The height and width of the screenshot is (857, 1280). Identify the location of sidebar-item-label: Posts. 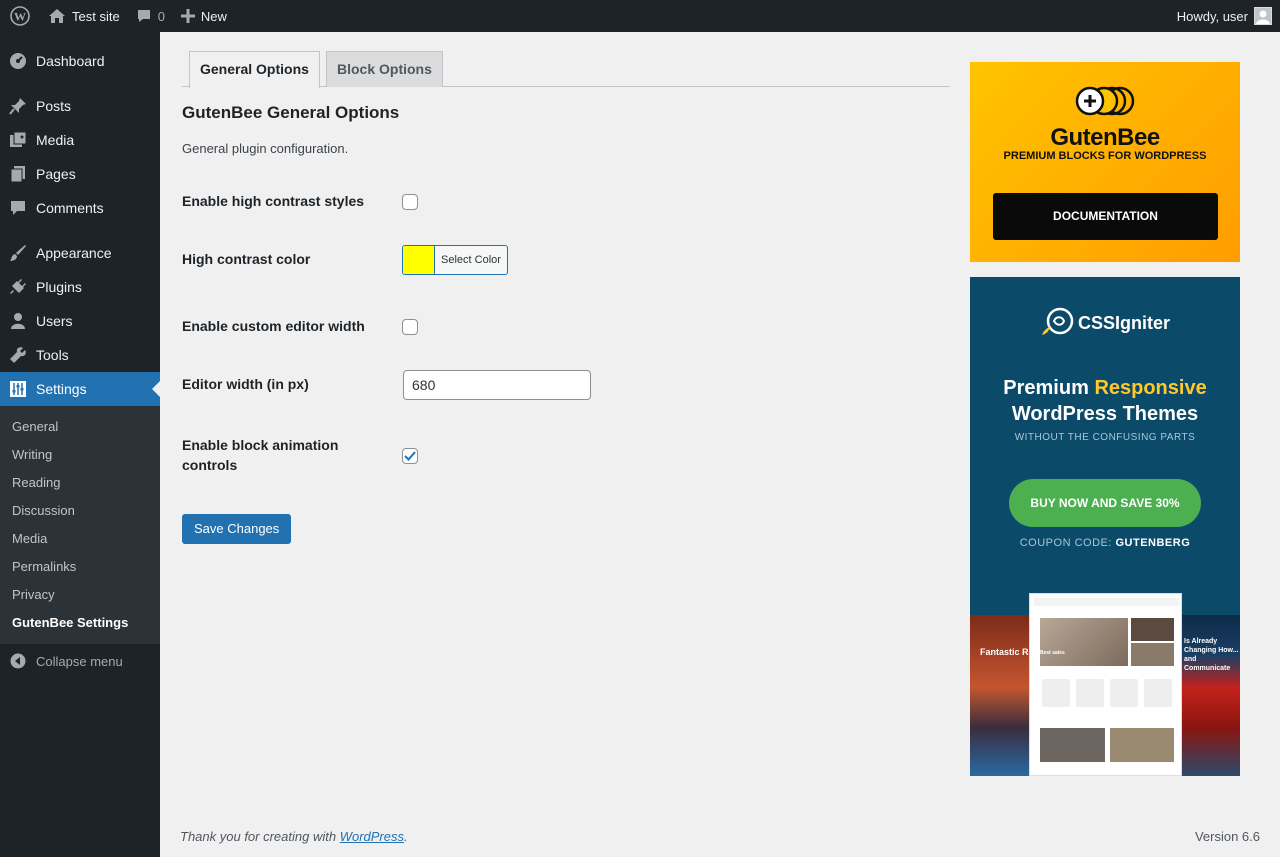
(54, 106).